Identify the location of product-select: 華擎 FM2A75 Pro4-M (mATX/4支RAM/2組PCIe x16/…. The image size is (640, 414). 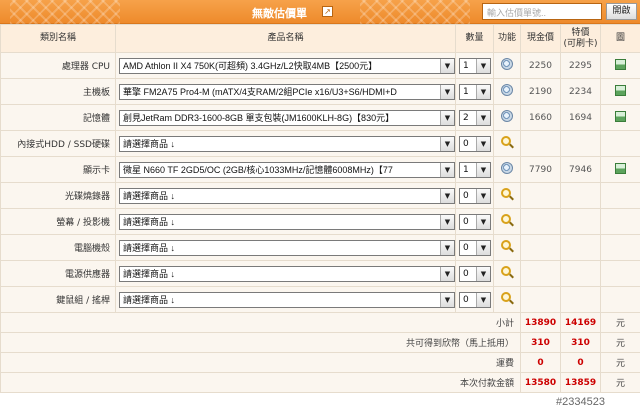
(287, 91).